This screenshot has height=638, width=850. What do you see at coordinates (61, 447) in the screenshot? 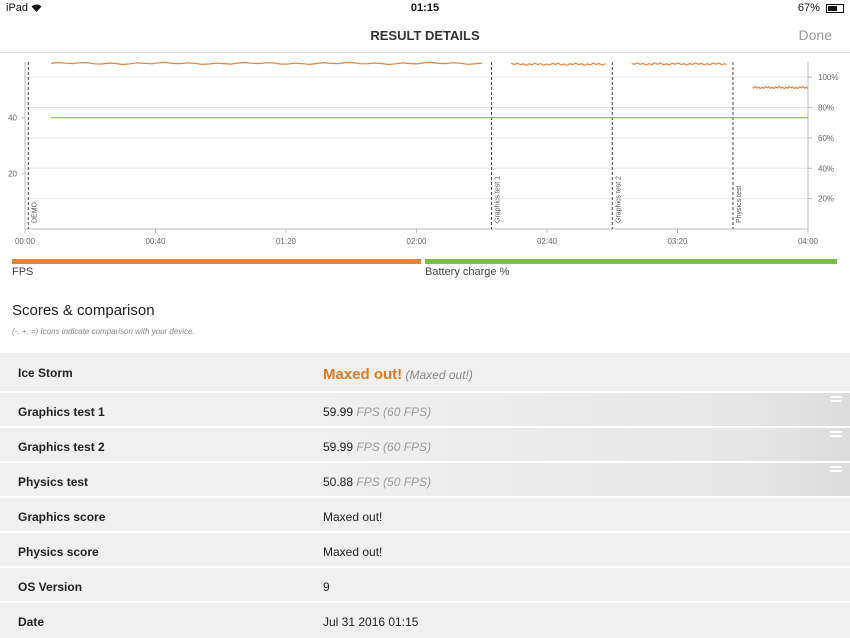
I see `row-label: Graphics test 2` at bounding box center [61, 447].